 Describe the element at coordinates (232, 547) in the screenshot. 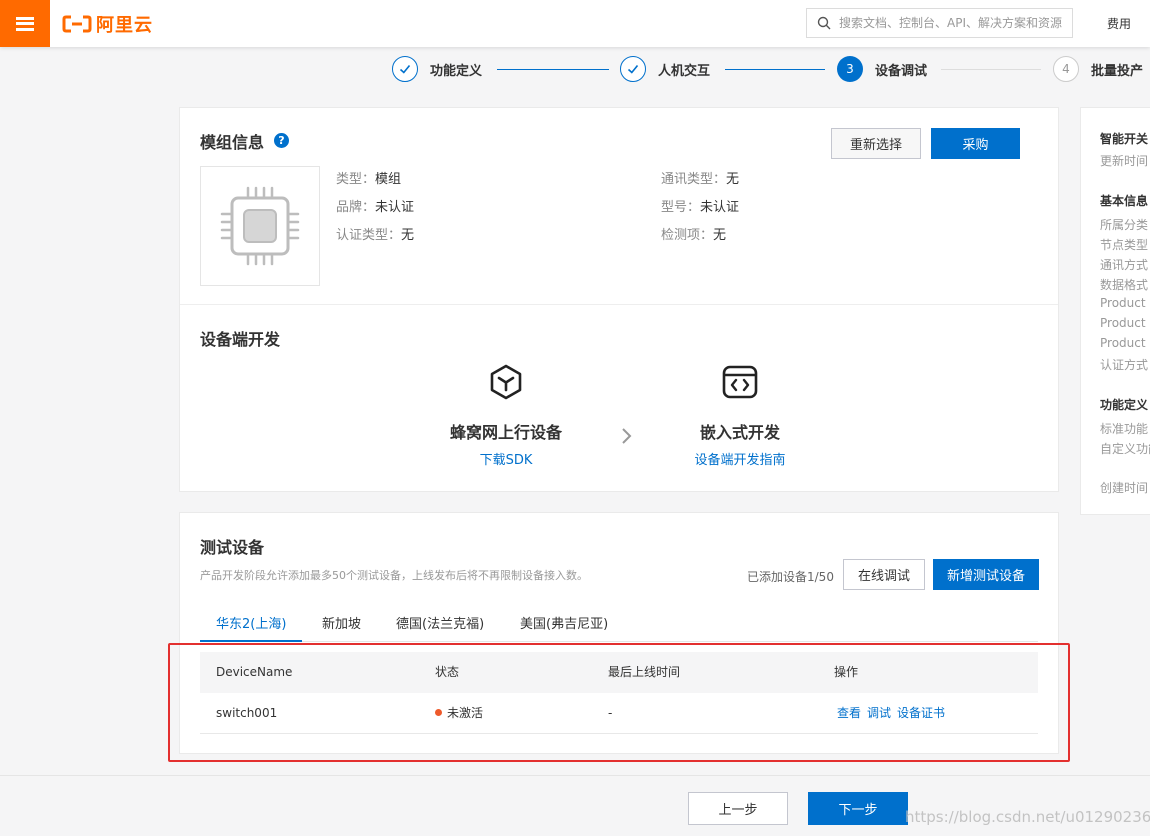

I see `test-devices-title: 测试设备` at that location.